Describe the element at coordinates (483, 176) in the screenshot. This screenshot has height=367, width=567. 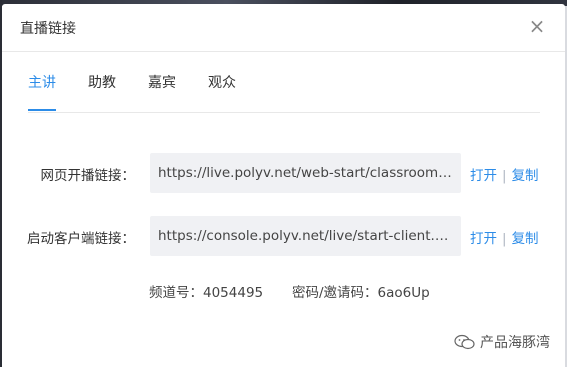
I see `open-web-start-link-button: 打开` at that location.